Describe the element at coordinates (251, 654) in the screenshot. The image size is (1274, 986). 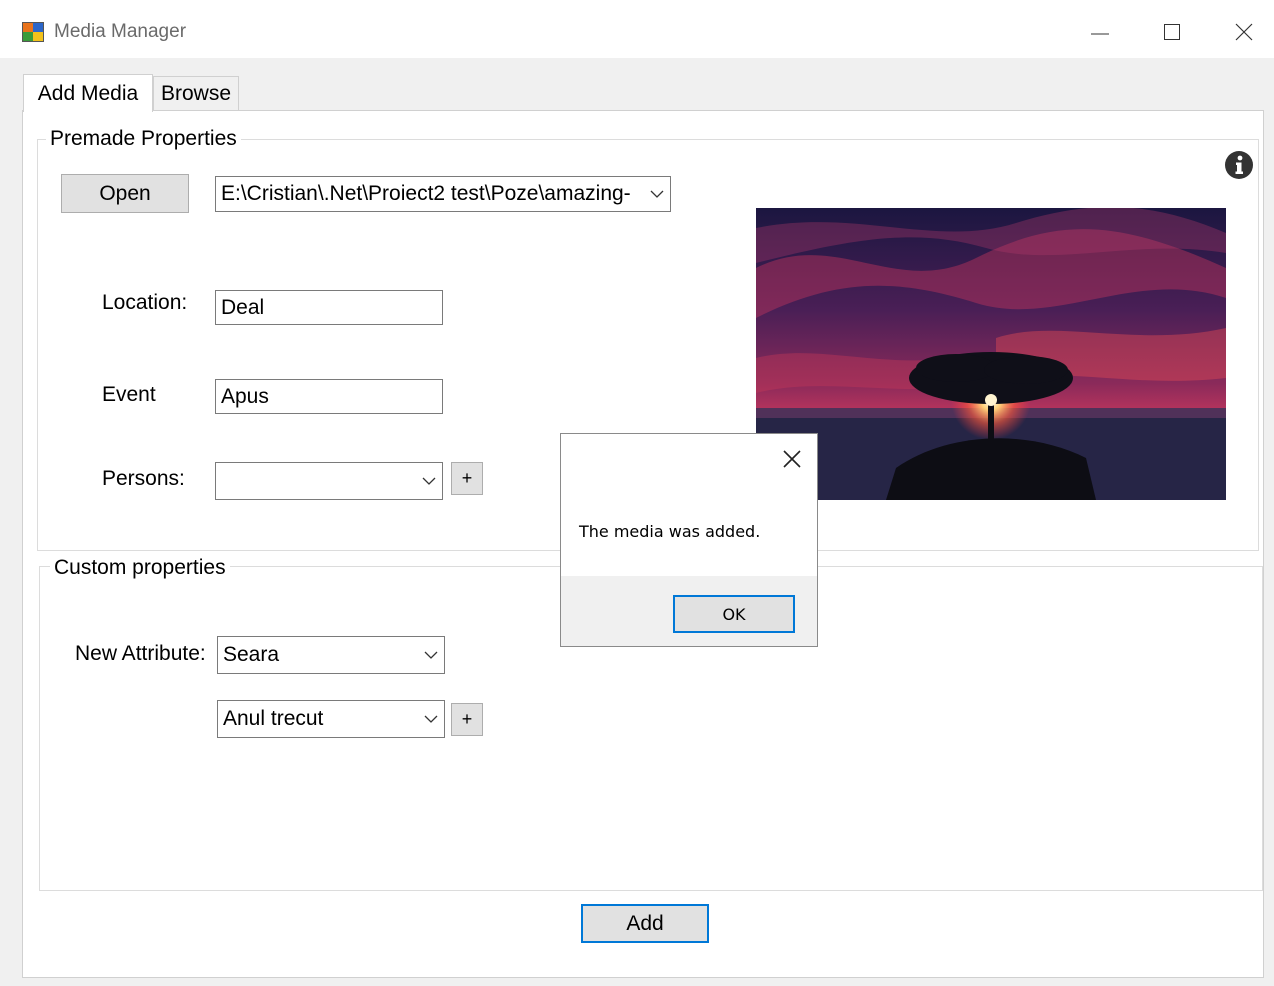
I see `attribute-name-value: Seara` at that location.